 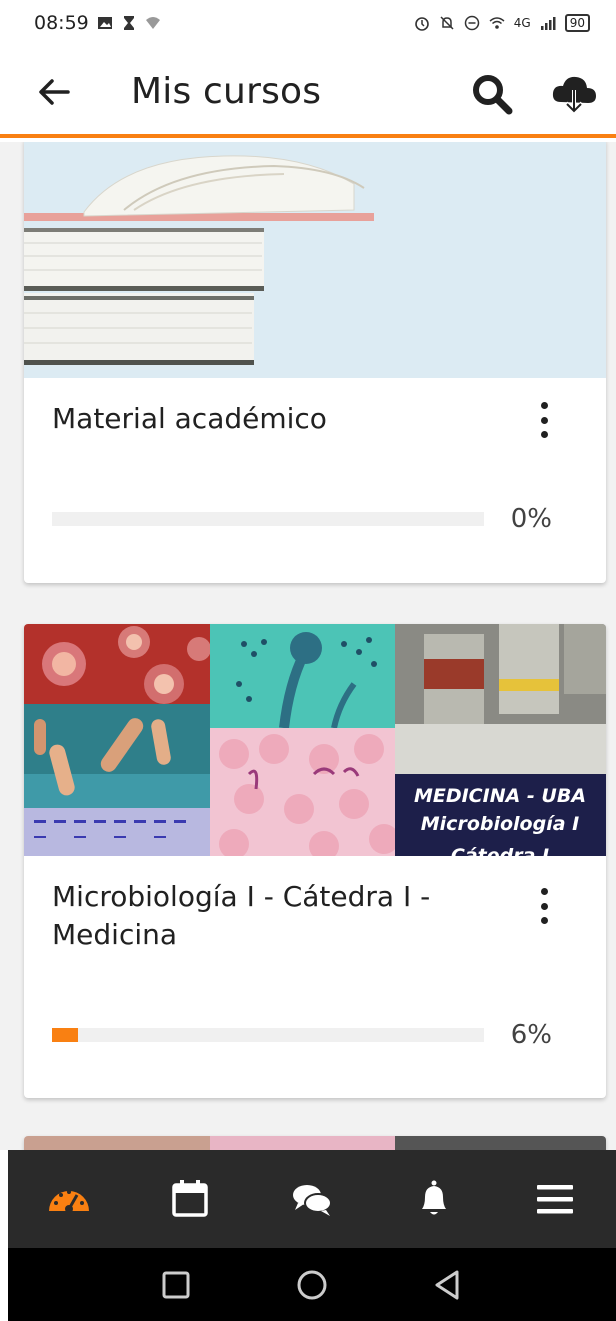 What do you see at coordinates (492, 94) in the screenshot?
I see `search-icon` at bounding box center [492, 94].